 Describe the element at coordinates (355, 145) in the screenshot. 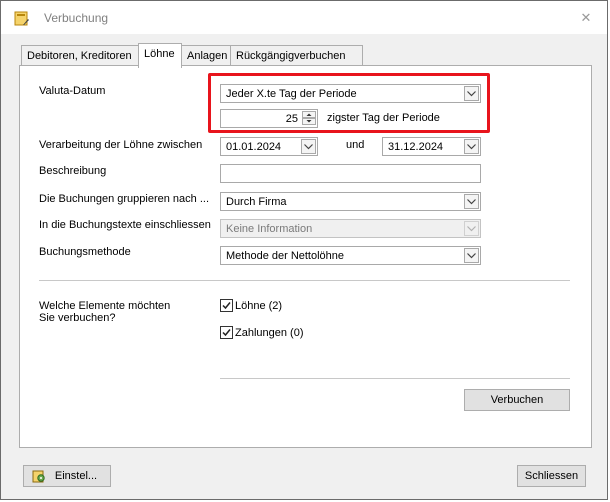

I see `und-label: und` at that location.